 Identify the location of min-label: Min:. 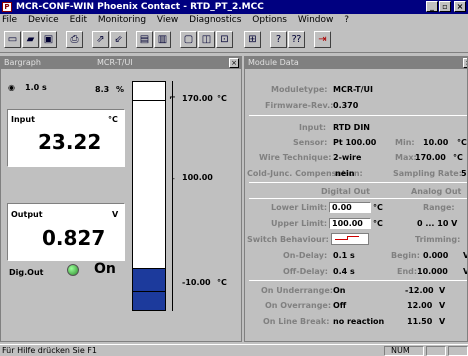
(405, 142).